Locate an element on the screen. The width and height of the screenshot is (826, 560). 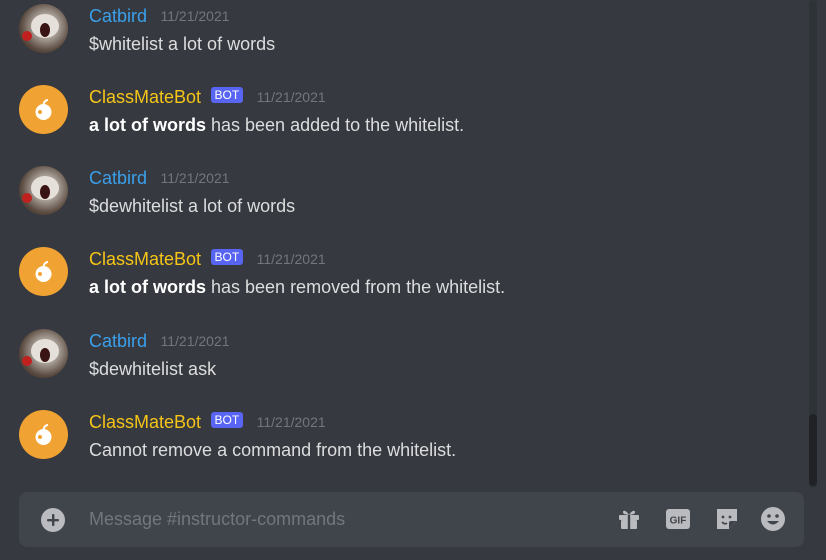
message-body: $whitelist a lot of words is located at coordinates (182, 44).